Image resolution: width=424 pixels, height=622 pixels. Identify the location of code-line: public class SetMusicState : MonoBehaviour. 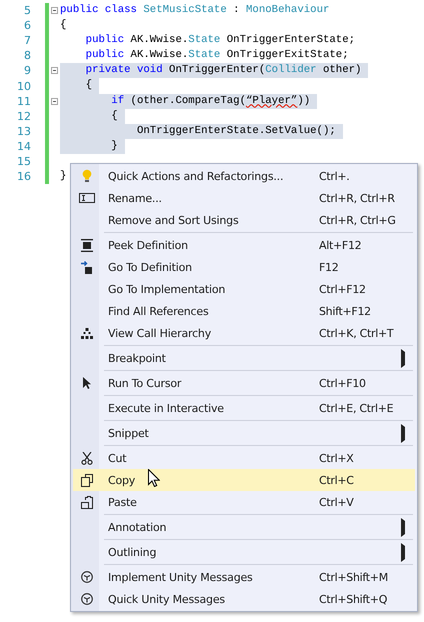
(195, 10).